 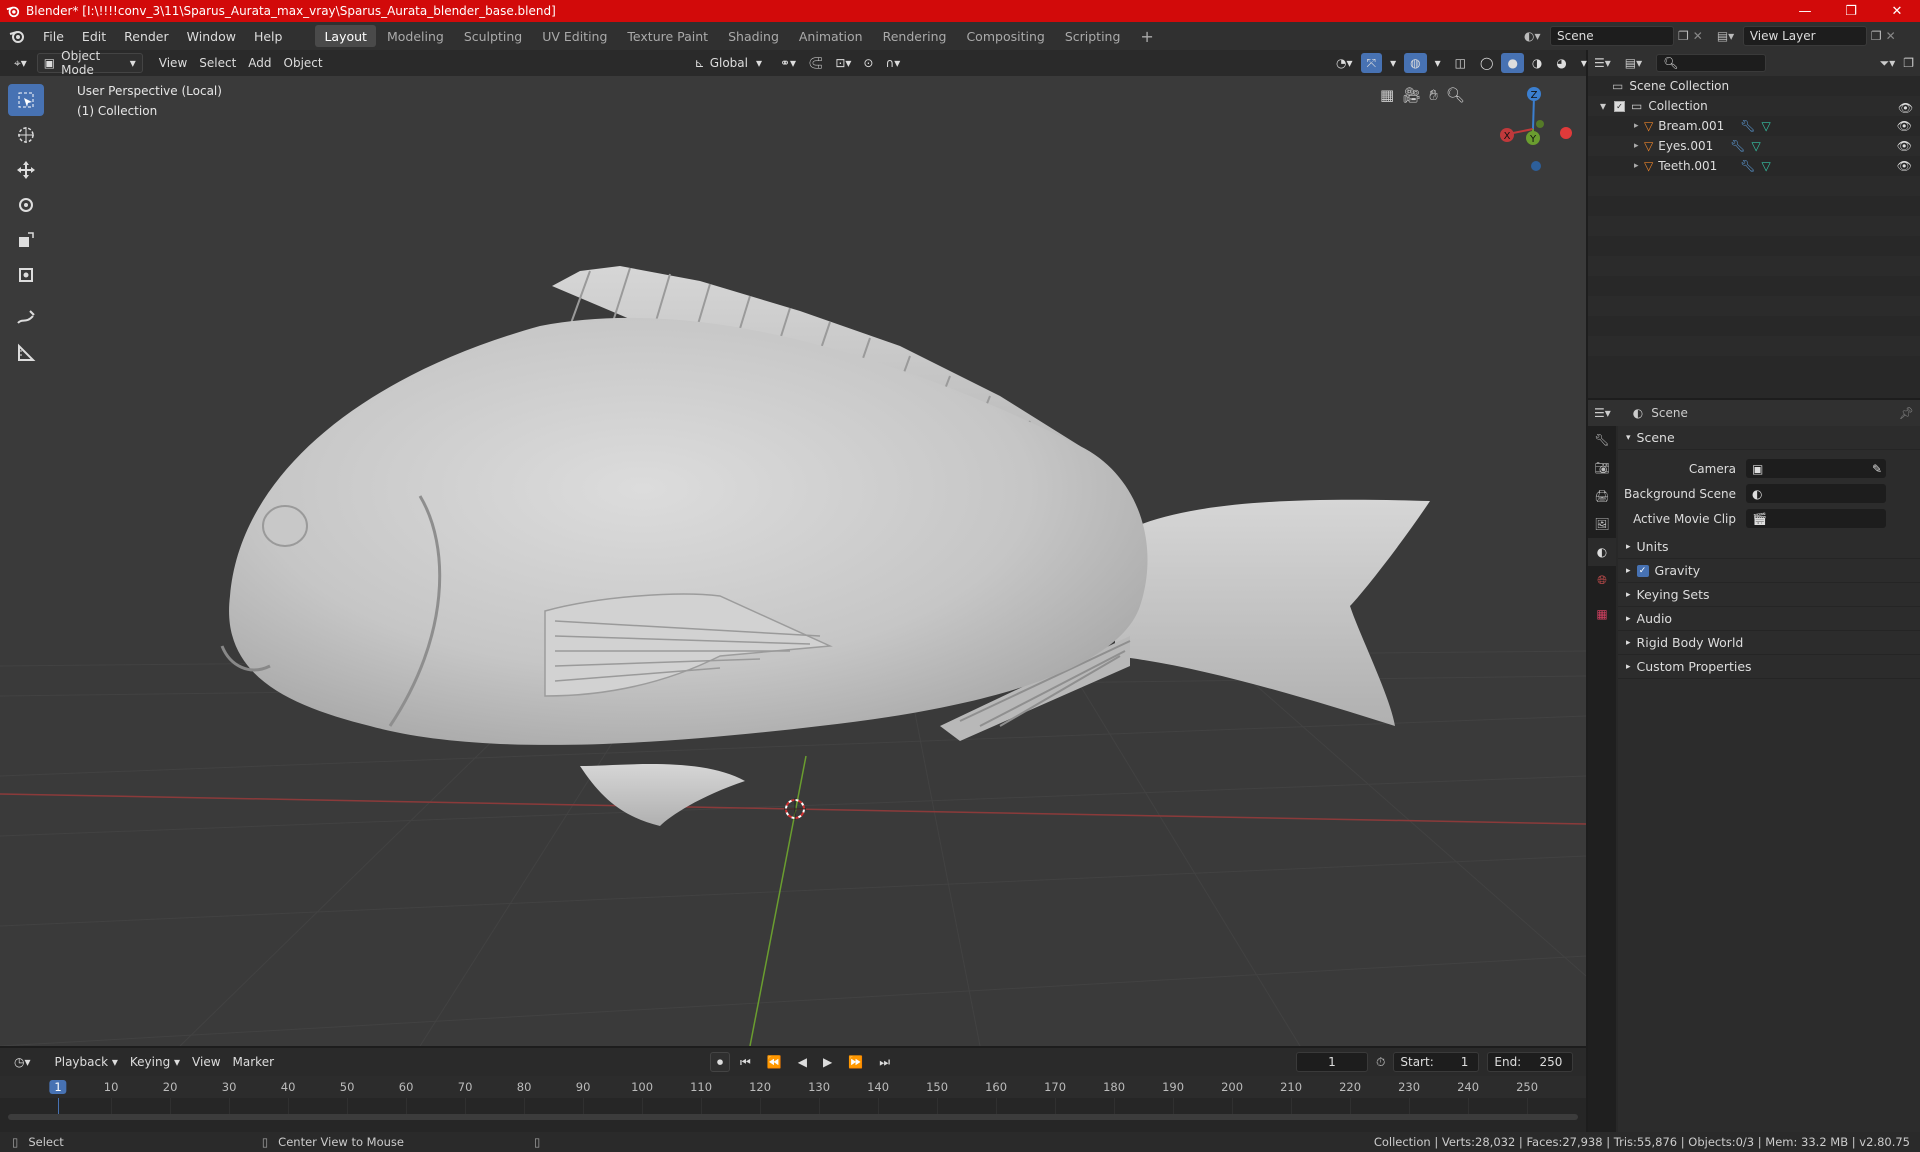 What do you see at coordinates (720, 1062) in the screenshot?
I see `record-keyframe-button: ⏺` at bounding box center [720, 1062].